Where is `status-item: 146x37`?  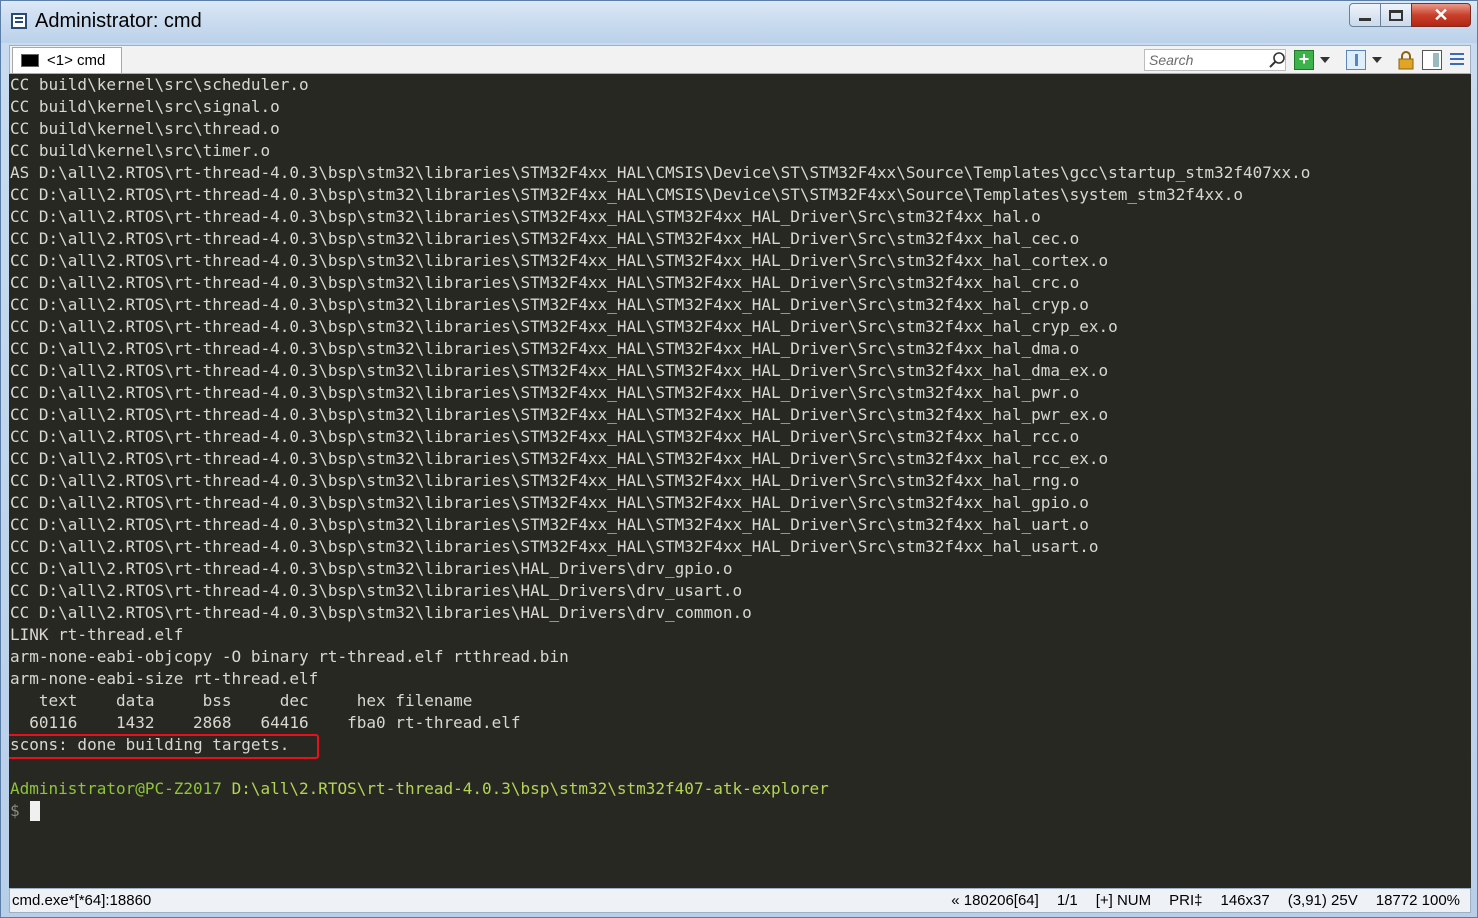 status-item: 146x37 is located at coordinates (1244, 900).